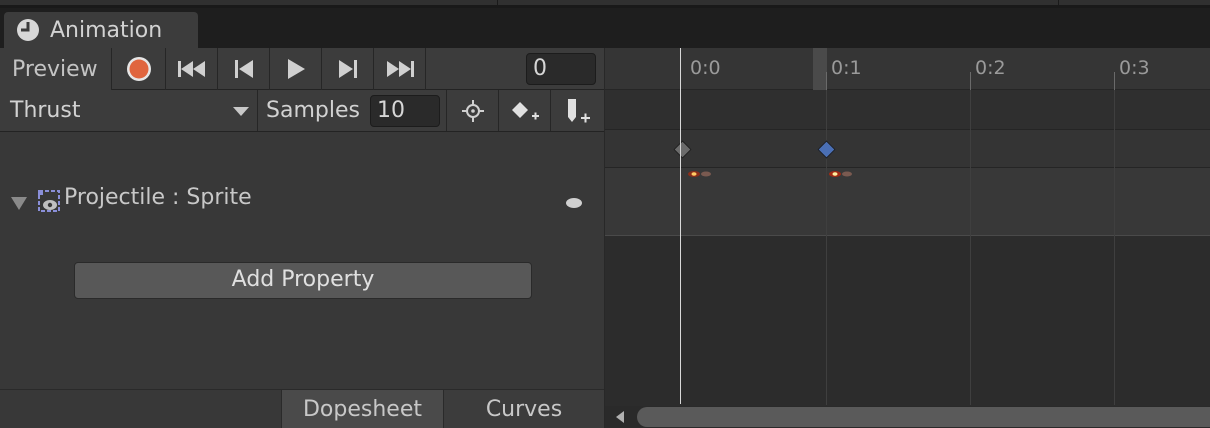  Describe the element at coordinates (705, 68) in the screenshot. I see `ruler-label: 0:0` at that location.